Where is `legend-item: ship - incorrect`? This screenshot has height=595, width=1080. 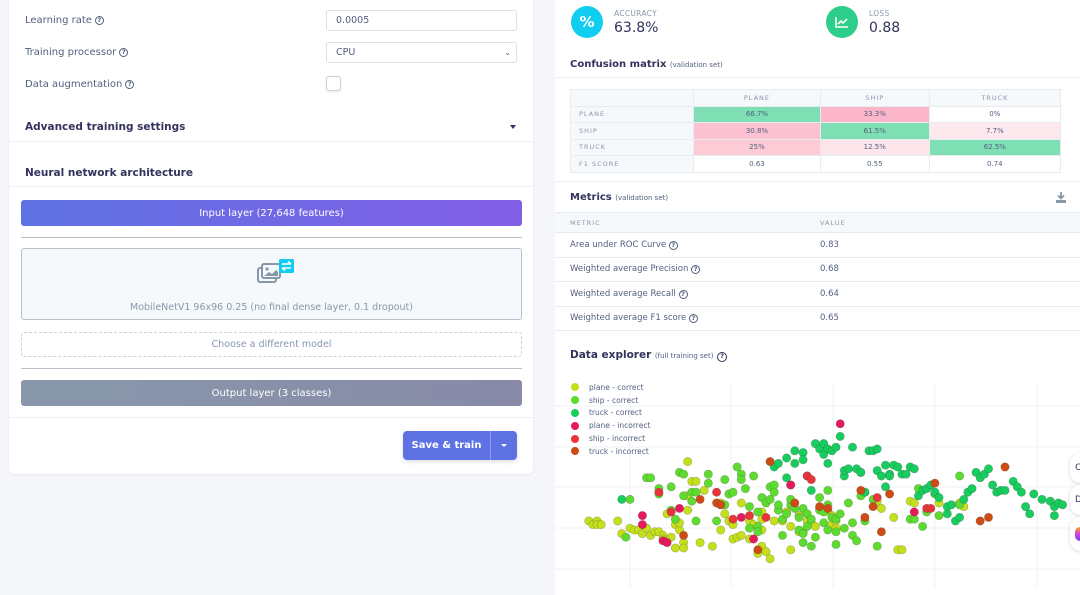
legend-item: ship - incorrect is located at coordinates (610, 438).